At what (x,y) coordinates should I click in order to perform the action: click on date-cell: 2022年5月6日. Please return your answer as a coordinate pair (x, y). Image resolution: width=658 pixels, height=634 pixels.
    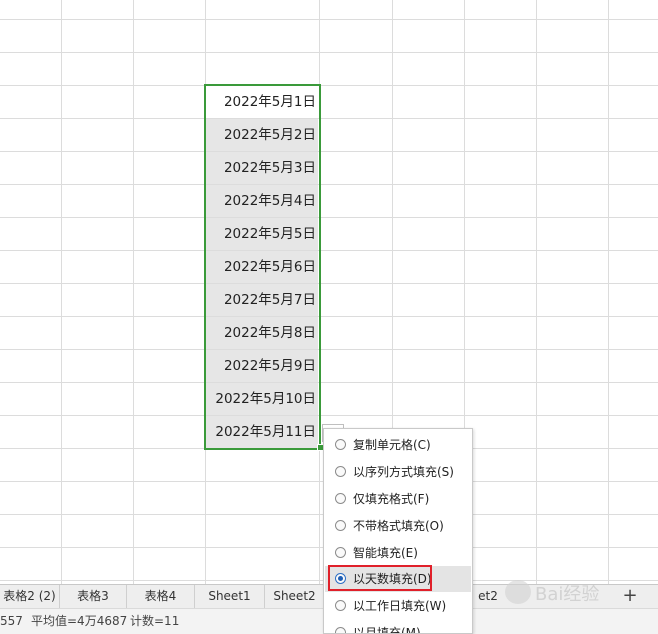
    Looking at the image, I should click on (262, 267).